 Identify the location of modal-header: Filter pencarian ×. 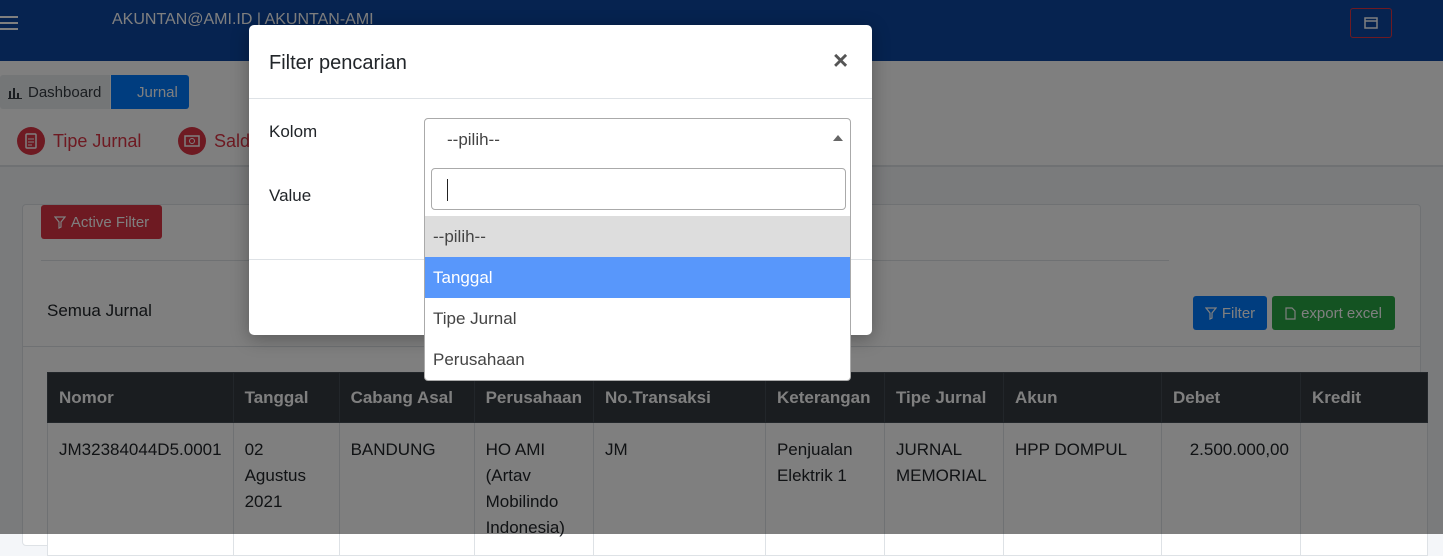
(560, 62).